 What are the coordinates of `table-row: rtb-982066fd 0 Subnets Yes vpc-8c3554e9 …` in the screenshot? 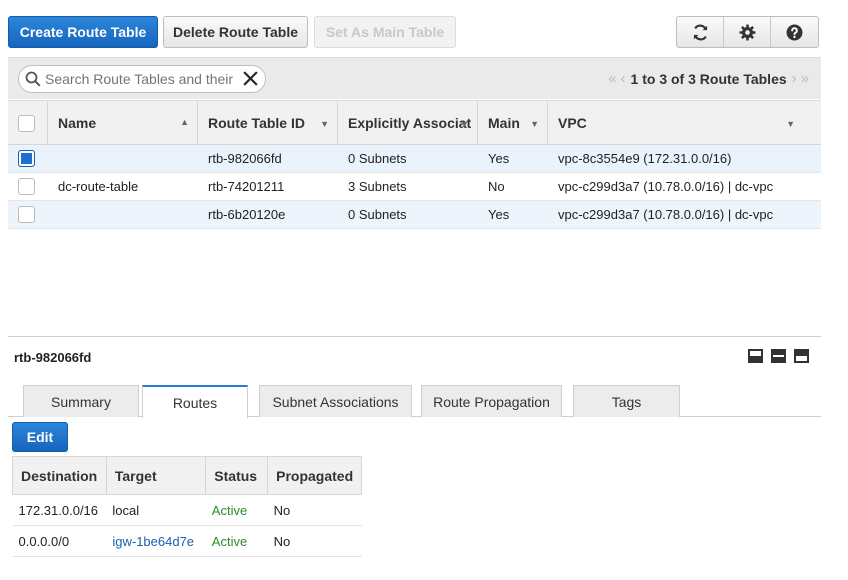 It's located at (414, 159).